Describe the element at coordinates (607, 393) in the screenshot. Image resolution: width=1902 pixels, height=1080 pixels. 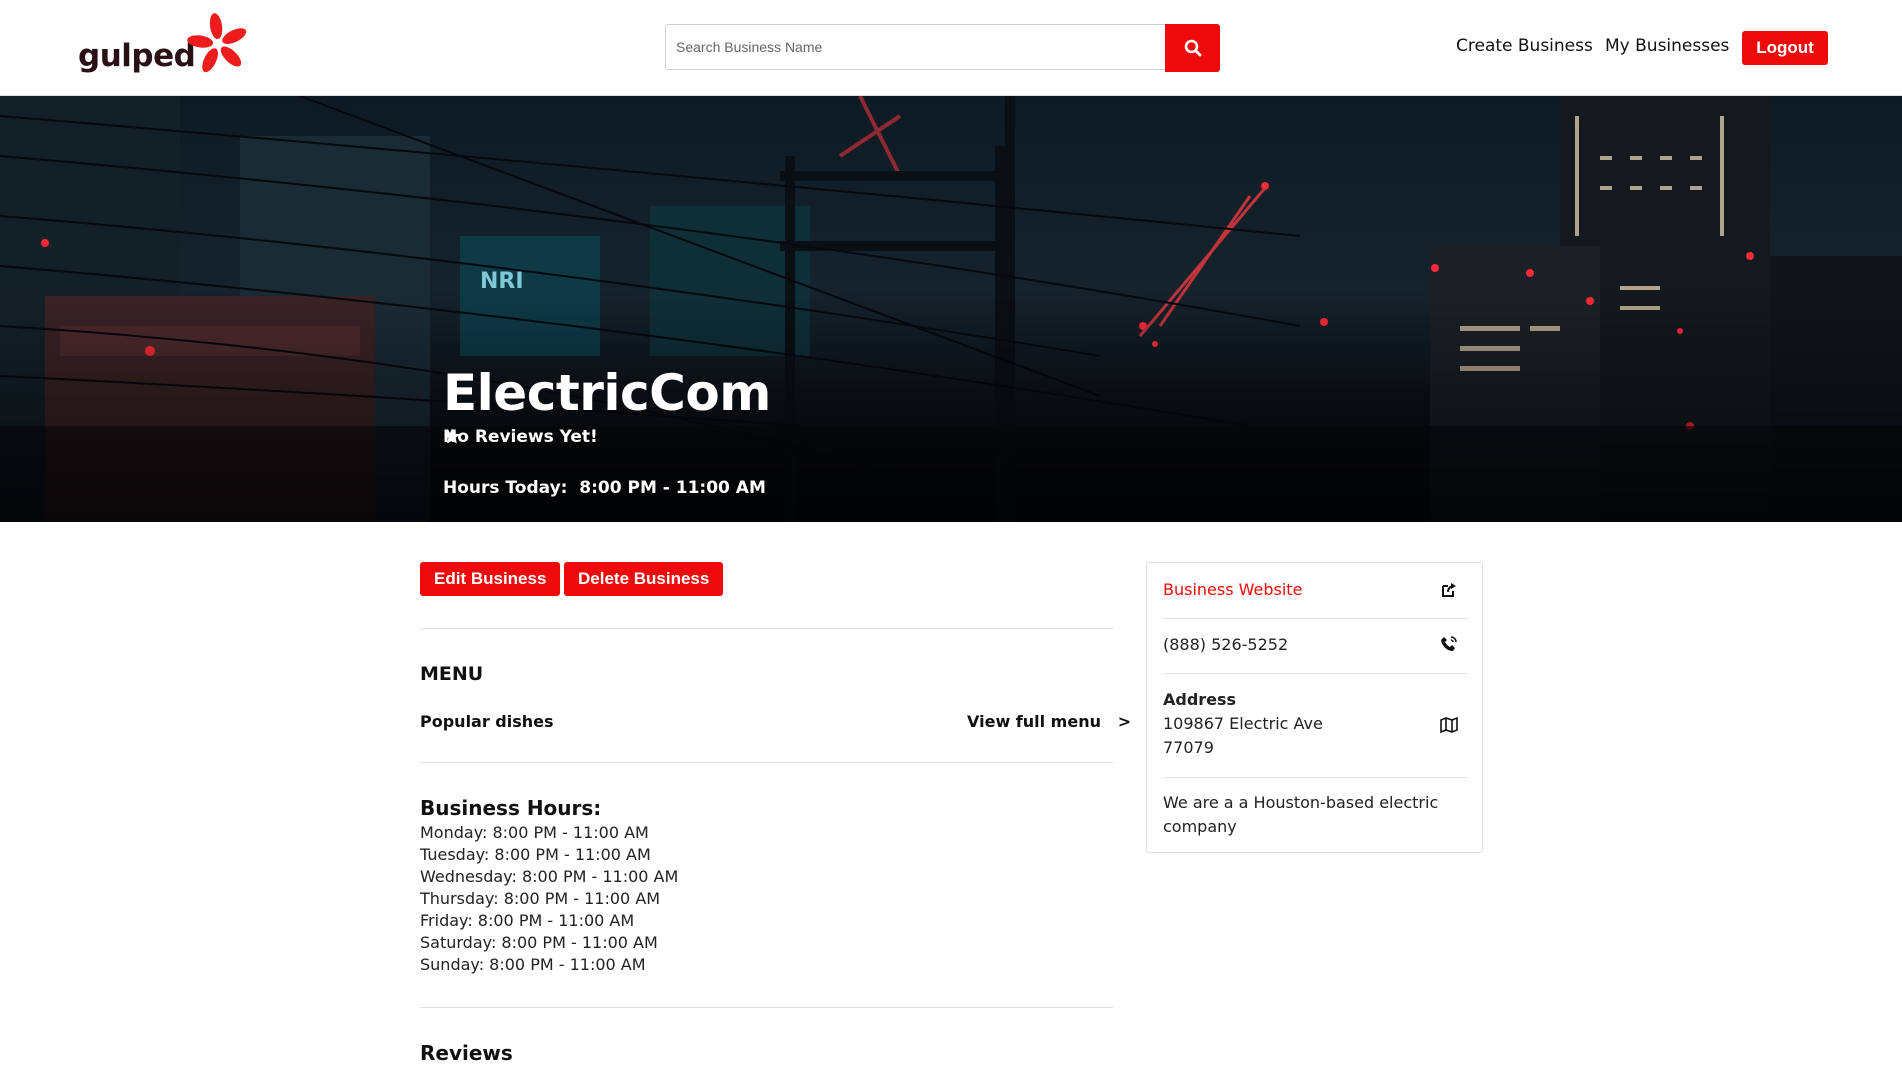
I see `business-name: ElectricCom` at that location.